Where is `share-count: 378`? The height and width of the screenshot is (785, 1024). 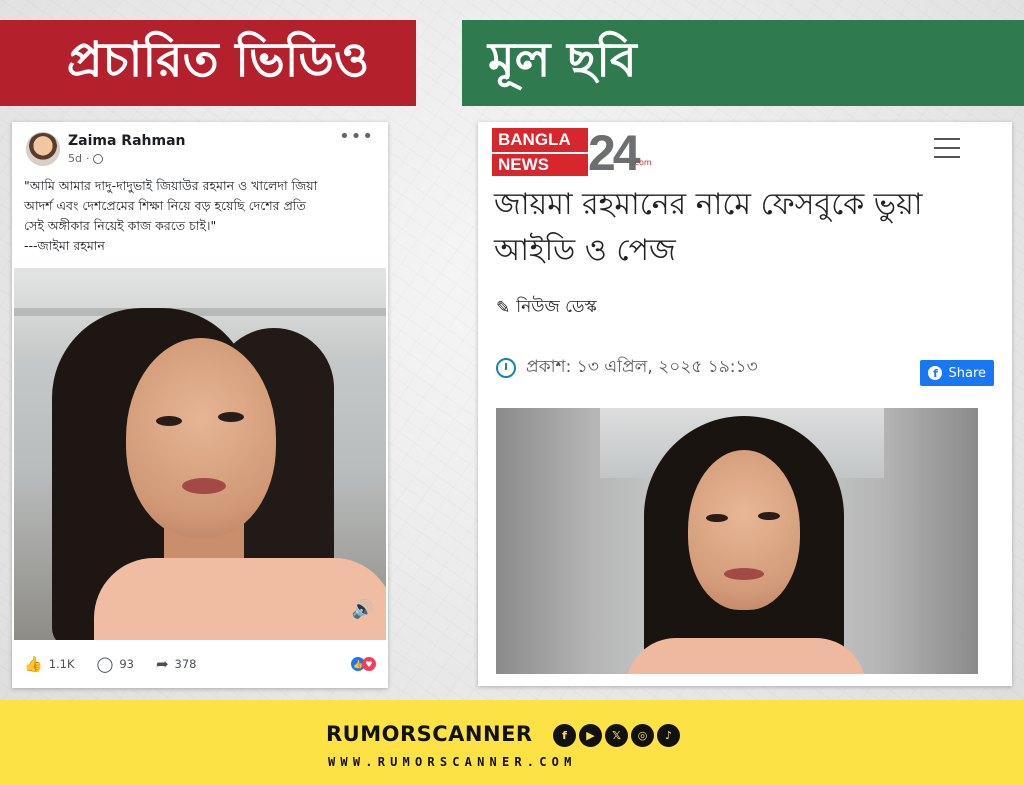 share-count: 378 is located at coordinates (185, 664).